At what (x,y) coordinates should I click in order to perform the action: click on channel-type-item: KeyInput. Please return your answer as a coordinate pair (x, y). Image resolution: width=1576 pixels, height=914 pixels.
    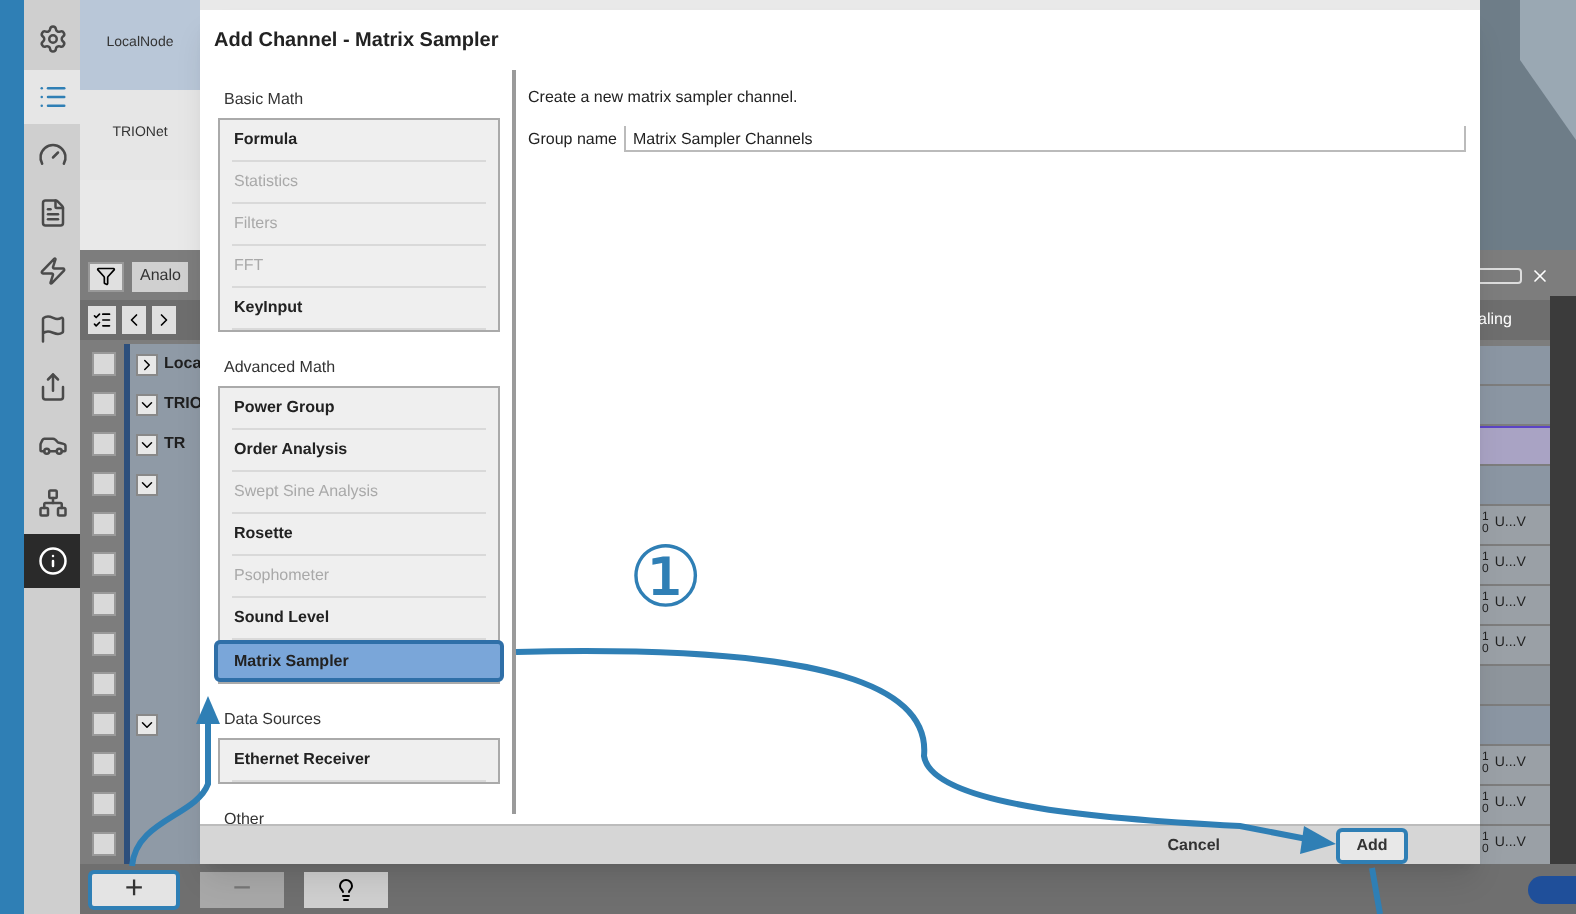
    Looking at the image, I should click on (359, 309).